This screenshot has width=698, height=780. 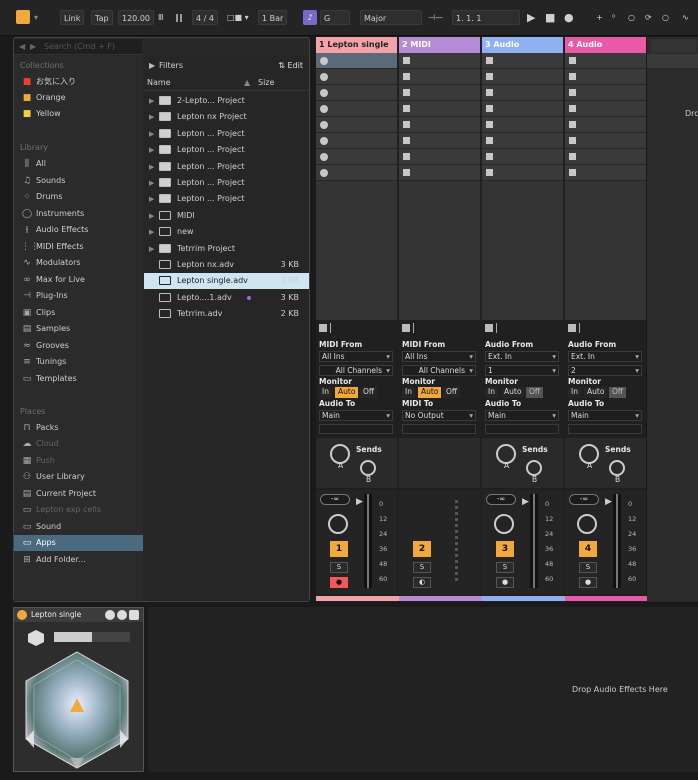 What do you see at coordinates (78, 444) in the screenshot?
I see `place-cloud: ☁ Cloud` at bounding box center [78, 444].